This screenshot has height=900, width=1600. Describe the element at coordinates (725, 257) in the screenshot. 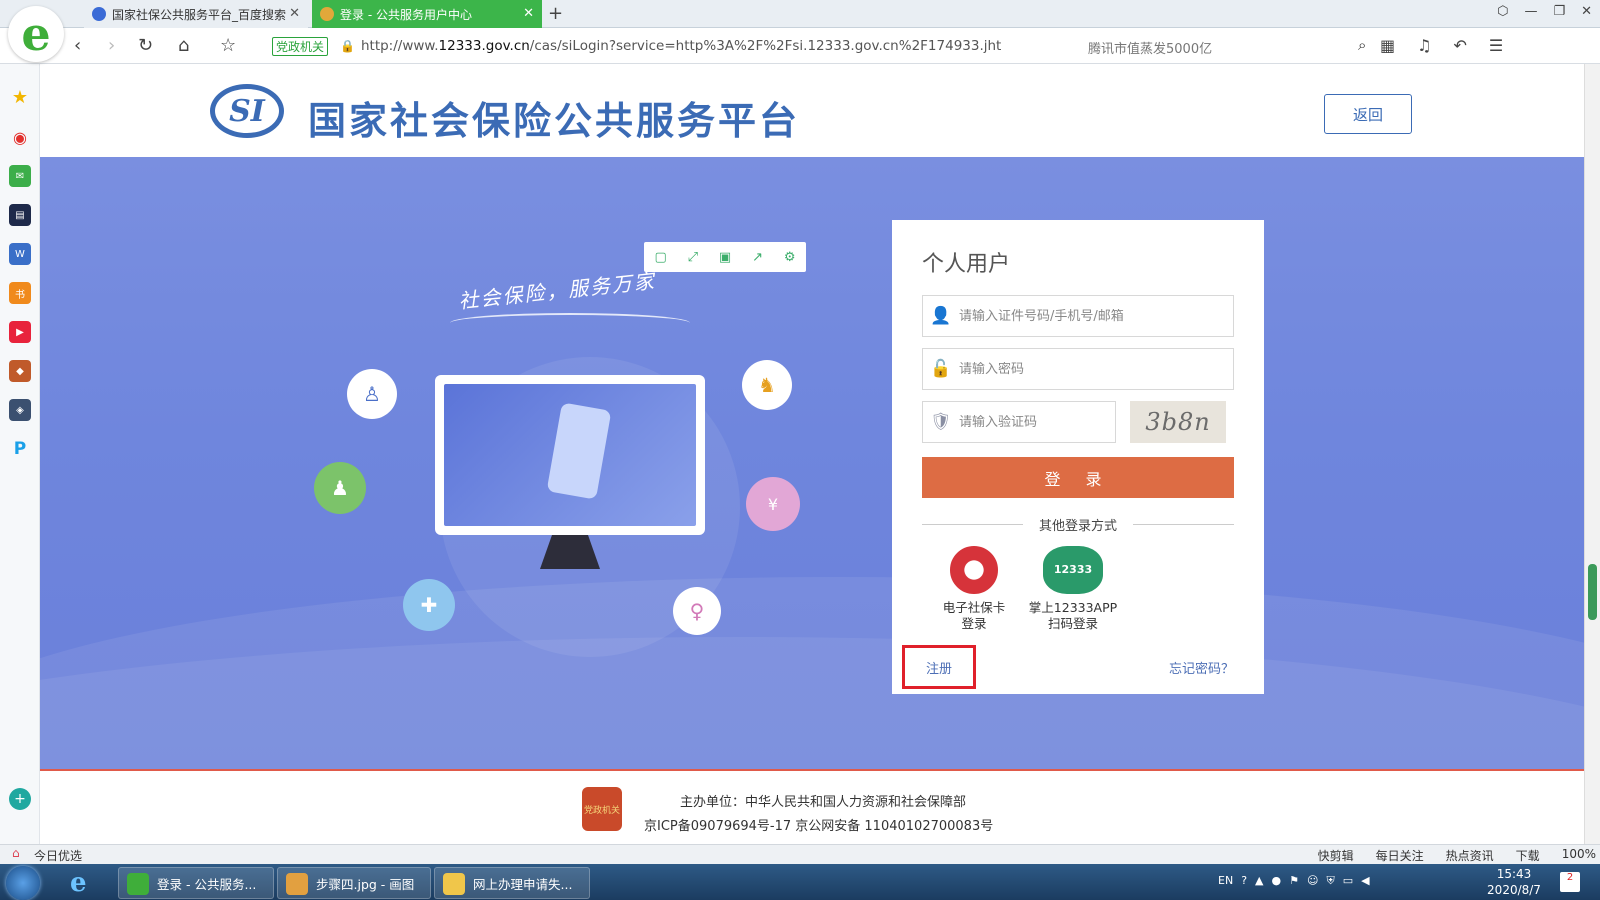

I see `save-icon: ▣` at that location.